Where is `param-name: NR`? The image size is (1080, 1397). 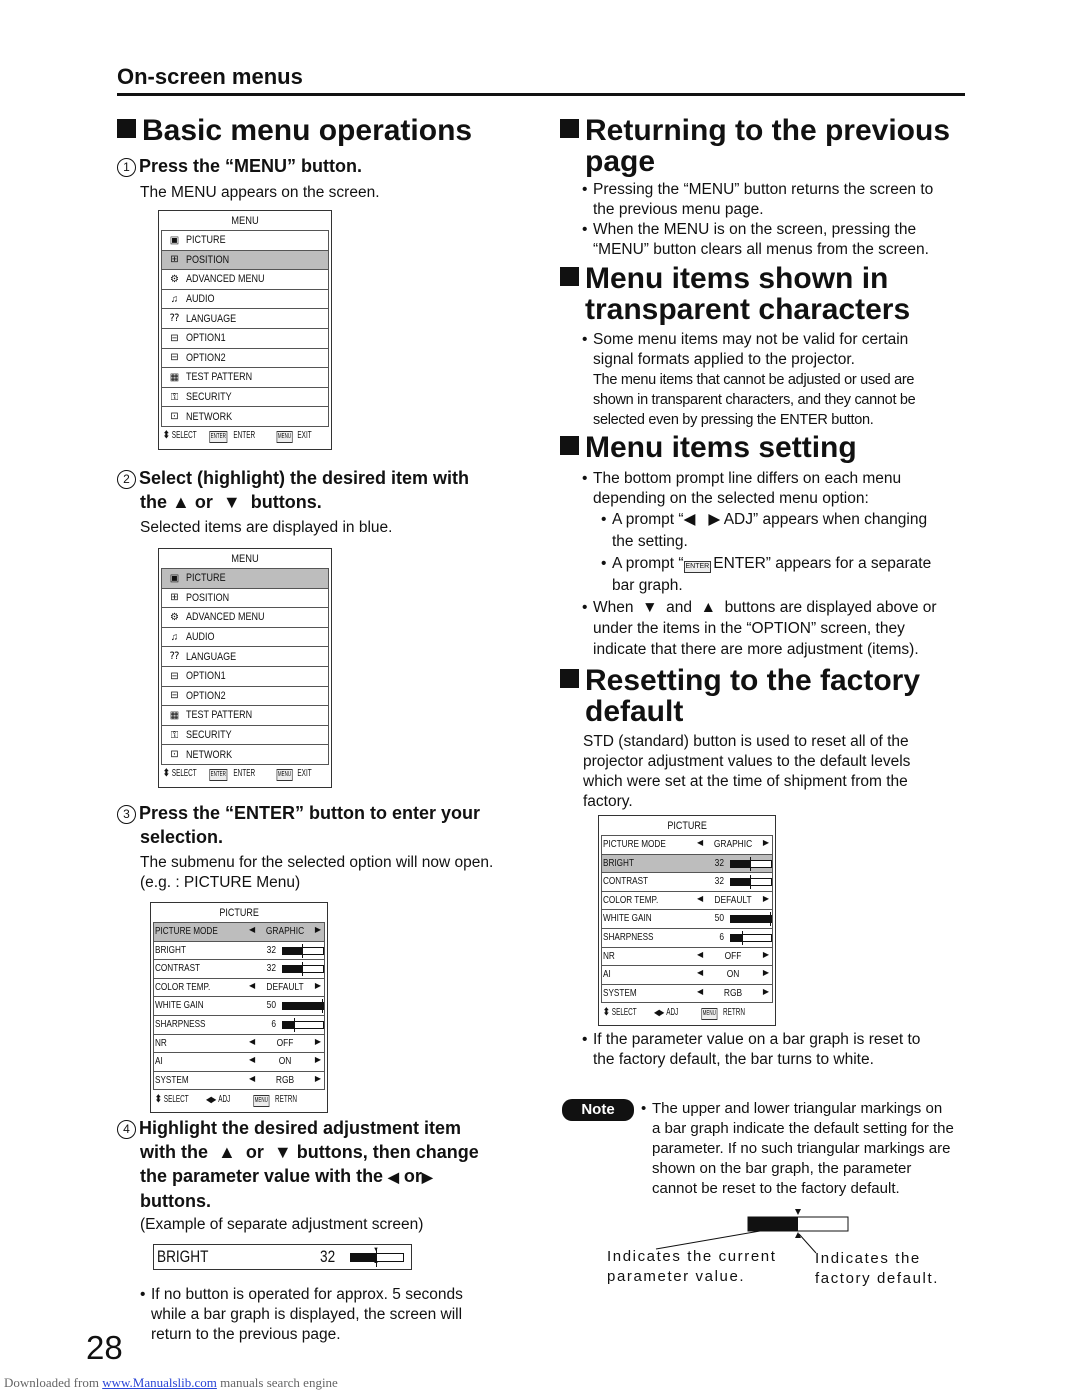
param-name: NR is located at coordinates (161, 1042).